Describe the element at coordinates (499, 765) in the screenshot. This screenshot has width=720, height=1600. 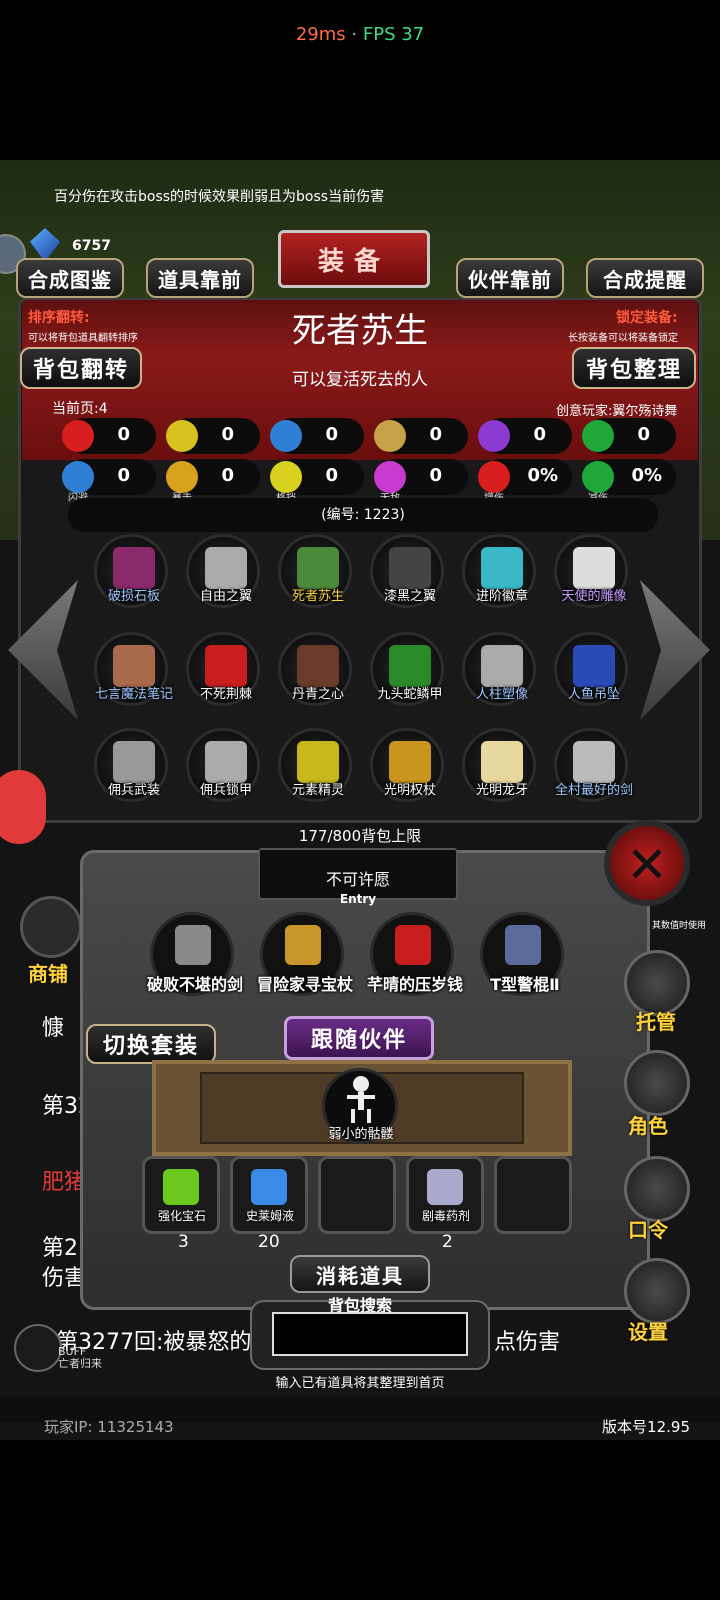
I see `inventory-slot: 光明龙牙` at that location.